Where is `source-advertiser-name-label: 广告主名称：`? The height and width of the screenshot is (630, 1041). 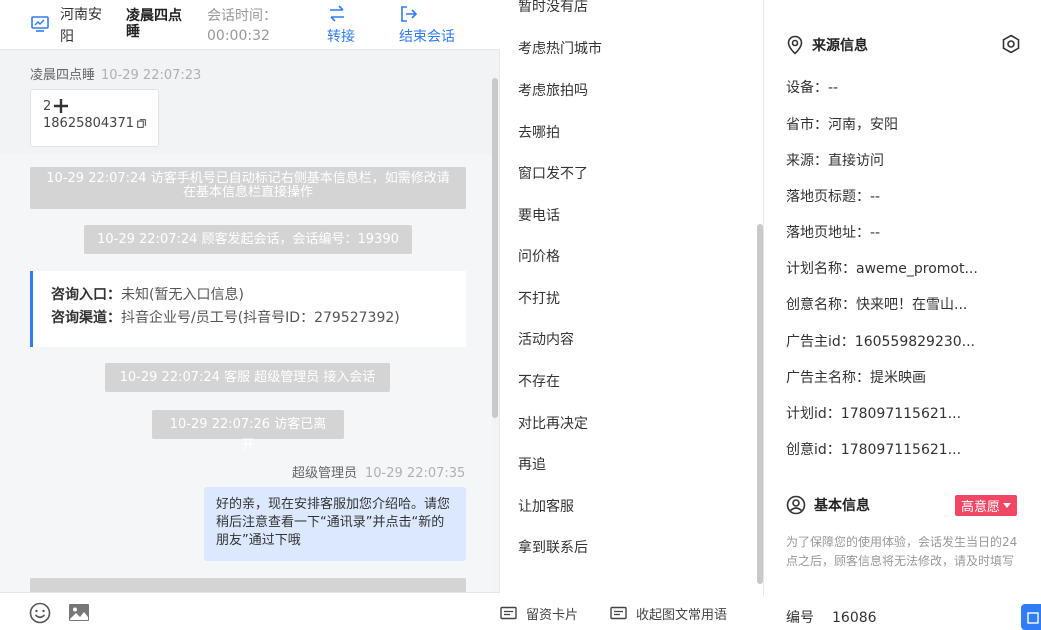
source-advertiser-name-label: 广告主名称： is located at coordinates (828, 378).